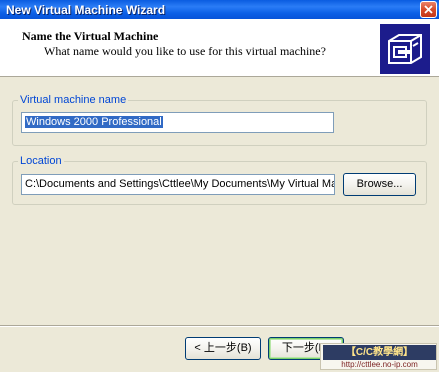  I want to click on vm-name-value: Windows 2000 Professional, so click(94, 122).